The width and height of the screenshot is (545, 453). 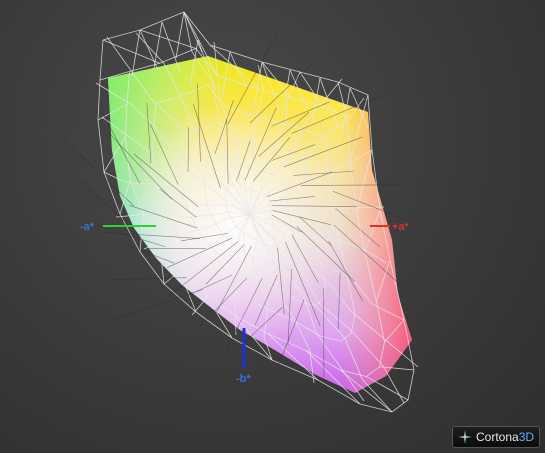 I want to click on cortona-star-icon, so click(x=465, y=437).